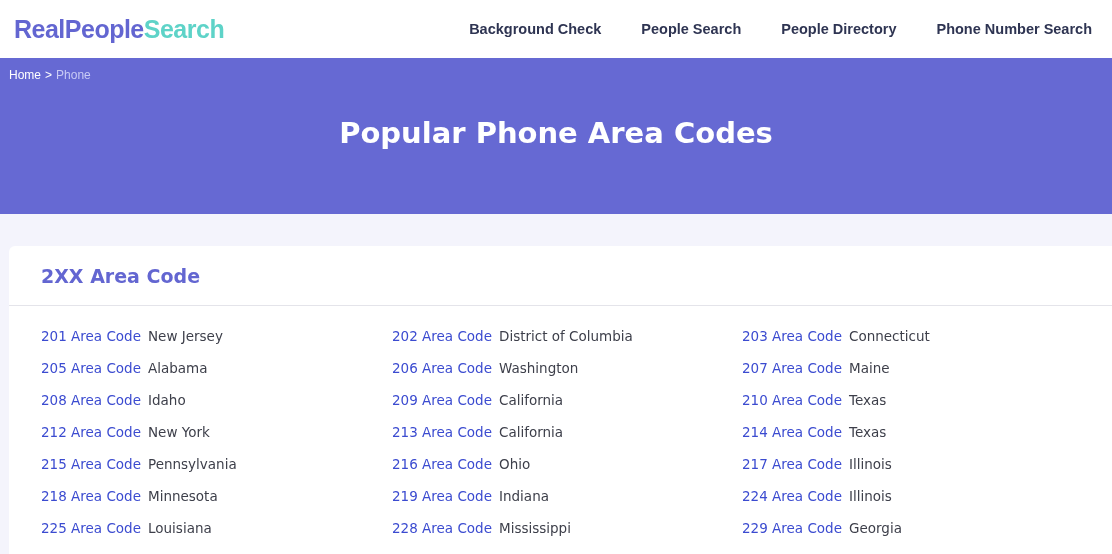  Describe the element at coordinates (183, 497) in the screenshot. I see `state-name: Minnesota` at that location.